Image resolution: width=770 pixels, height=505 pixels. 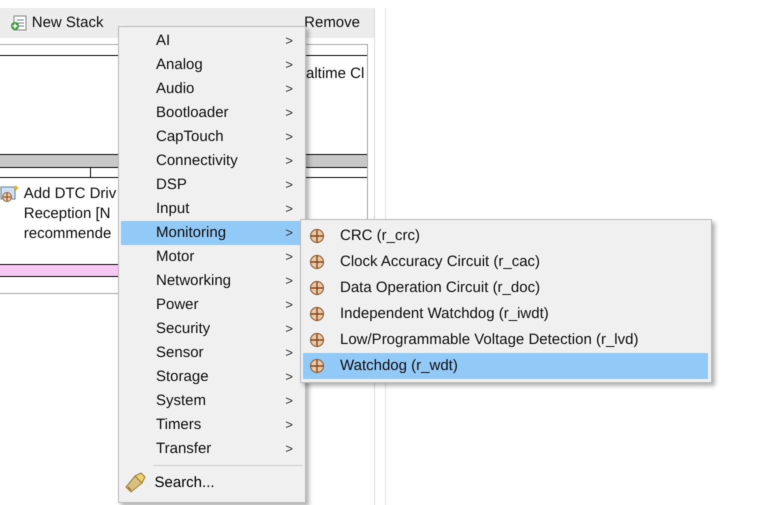 What do you see at coordinates (212, 185) in the screenshot?
I see `menu-item: DSP >` at bounding box center [212, 185].